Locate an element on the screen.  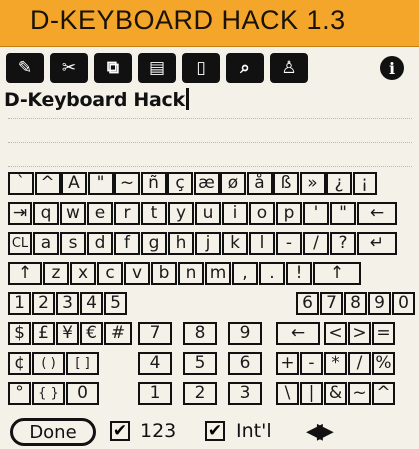
key-row7-0: ¢ is located at coordinates (19, 363).